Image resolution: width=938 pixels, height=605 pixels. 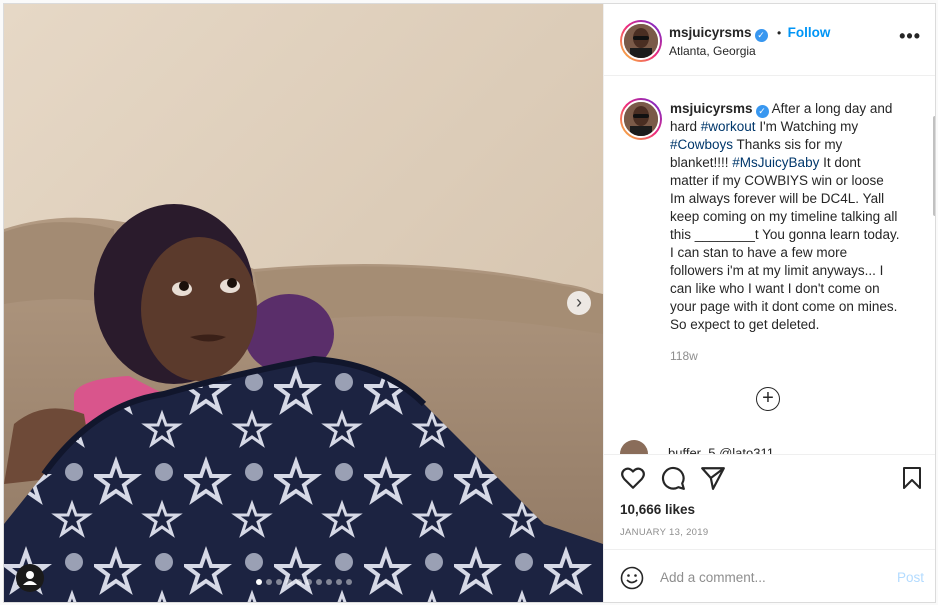 I want to click on follow-button: Follow, so click(x=809, y=32).